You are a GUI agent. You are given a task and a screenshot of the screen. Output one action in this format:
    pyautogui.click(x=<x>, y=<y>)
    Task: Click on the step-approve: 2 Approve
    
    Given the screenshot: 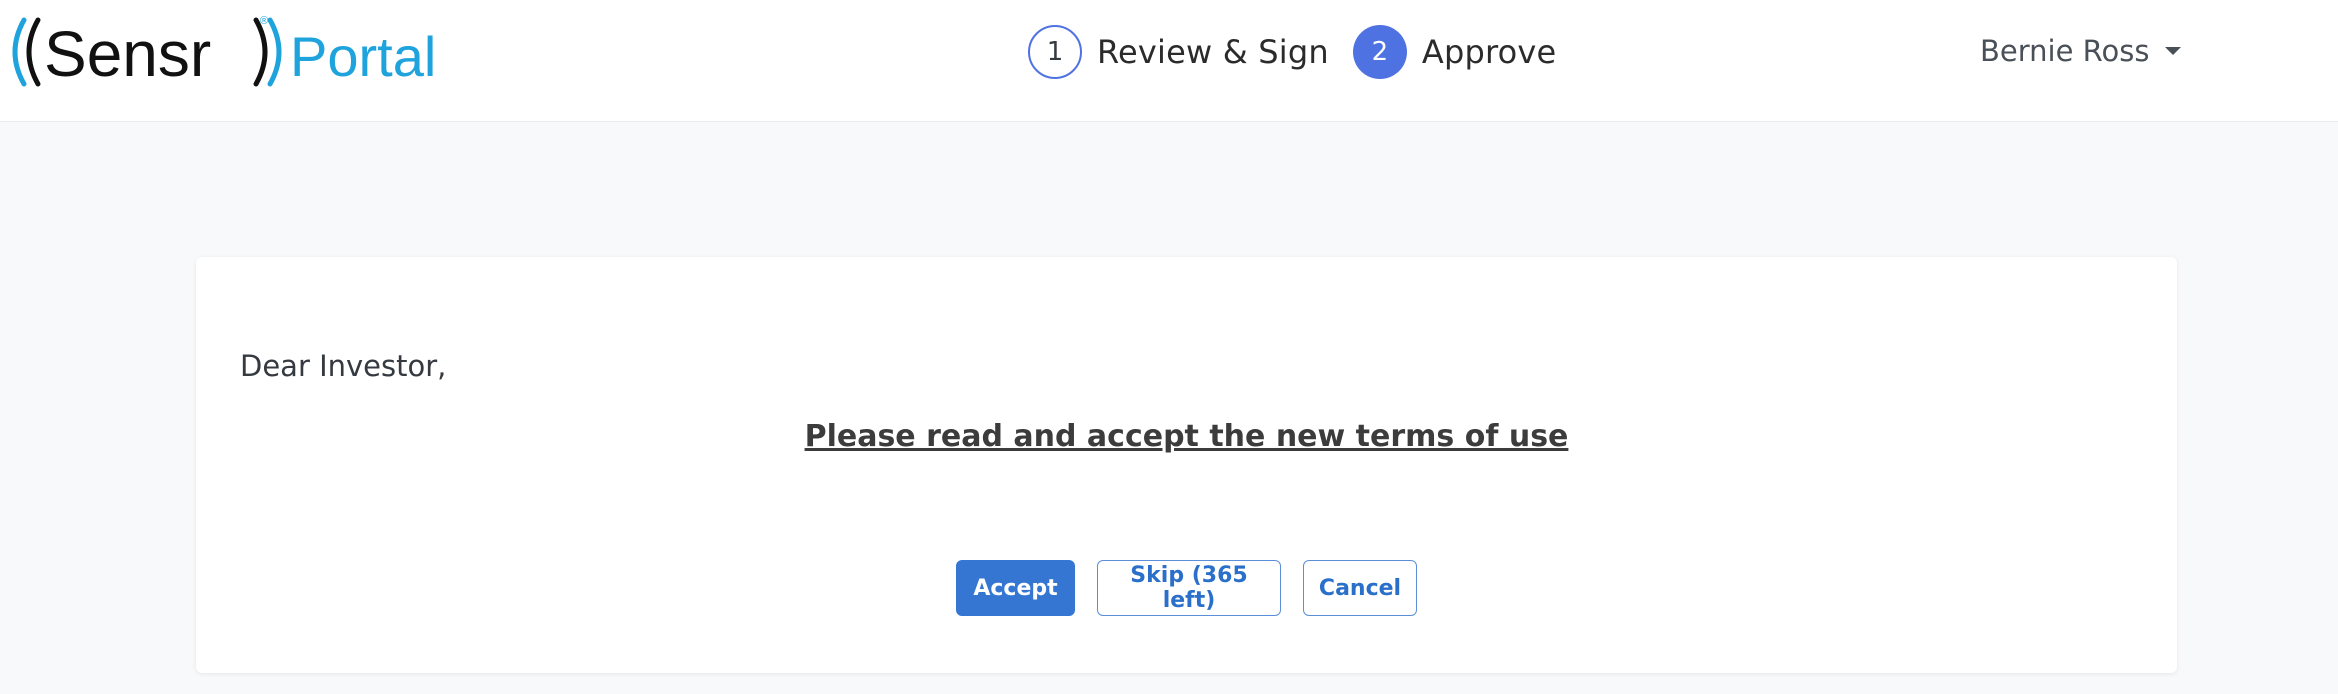 What is the action you would take?
    pyautogui.click(x=1454, y=52)
    